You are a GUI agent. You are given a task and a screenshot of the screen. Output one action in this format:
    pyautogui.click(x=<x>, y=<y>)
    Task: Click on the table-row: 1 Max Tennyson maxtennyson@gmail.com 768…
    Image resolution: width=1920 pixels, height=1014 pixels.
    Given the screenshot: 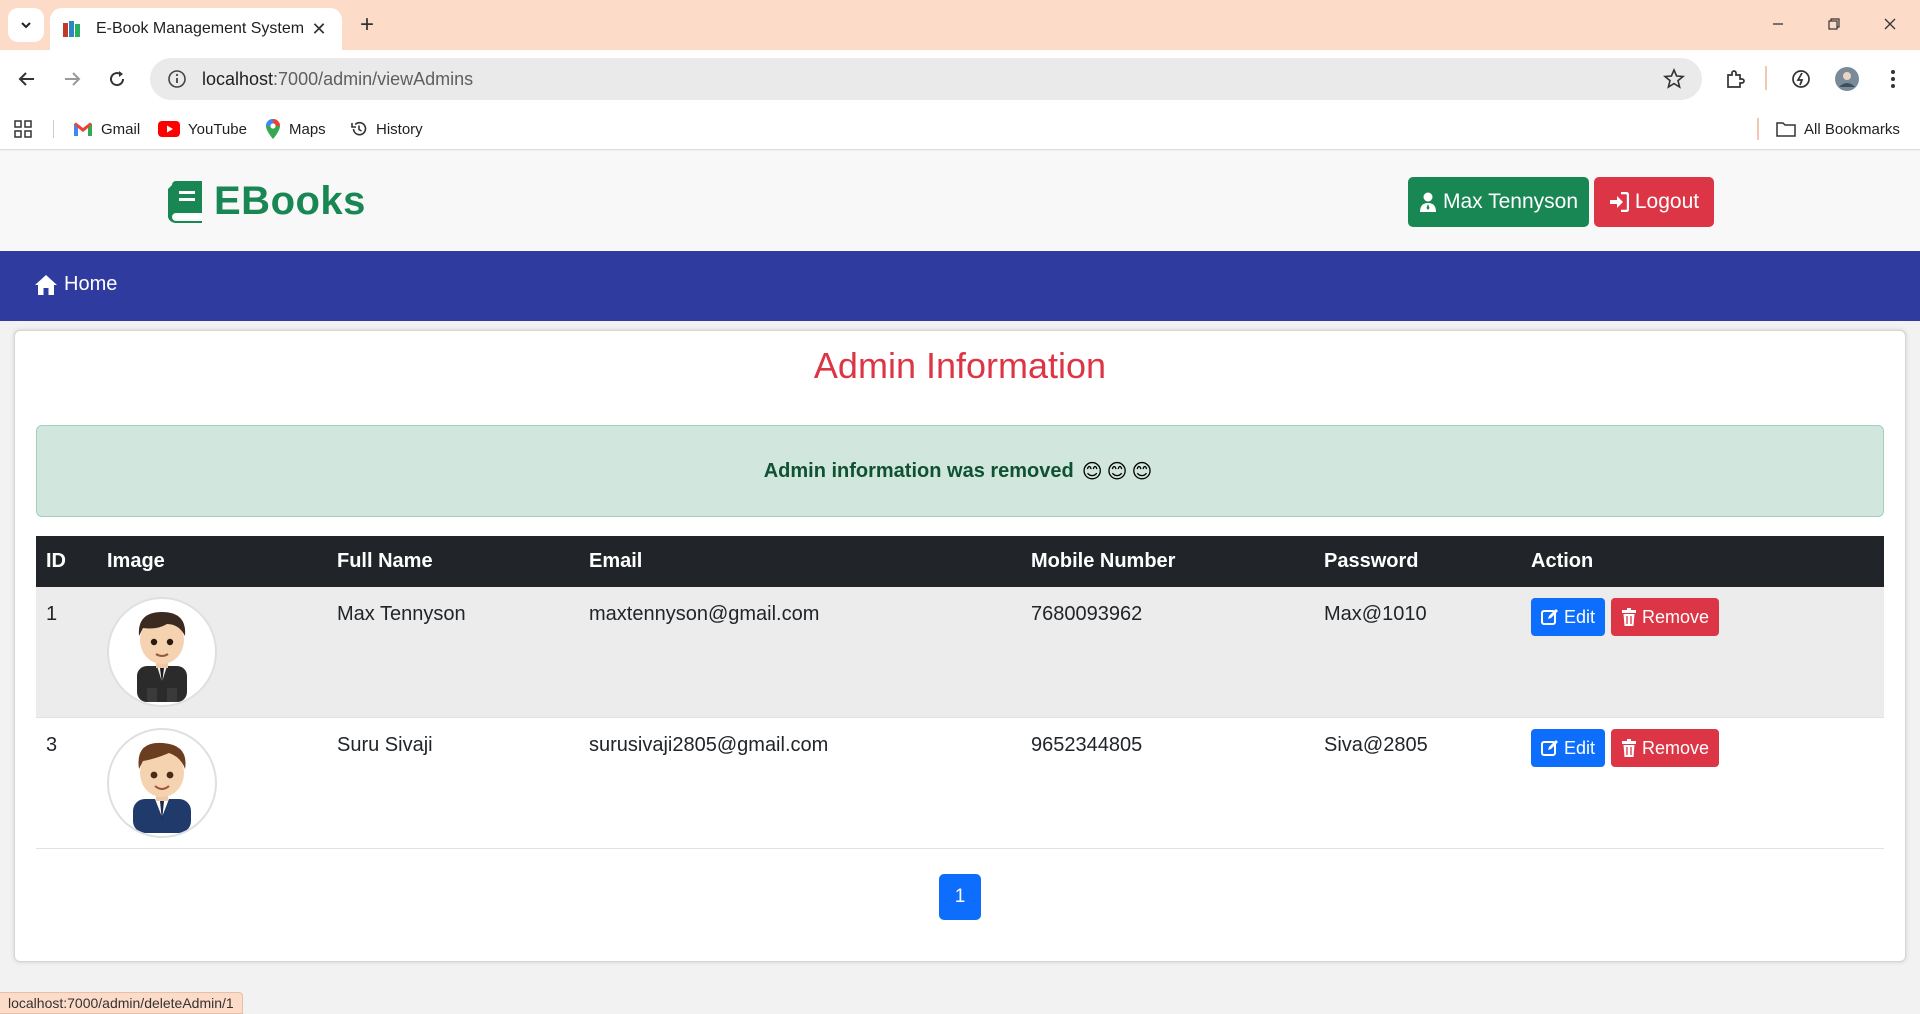 What is the action you would take?
    pyautogui.click(x=960, y=652)
    